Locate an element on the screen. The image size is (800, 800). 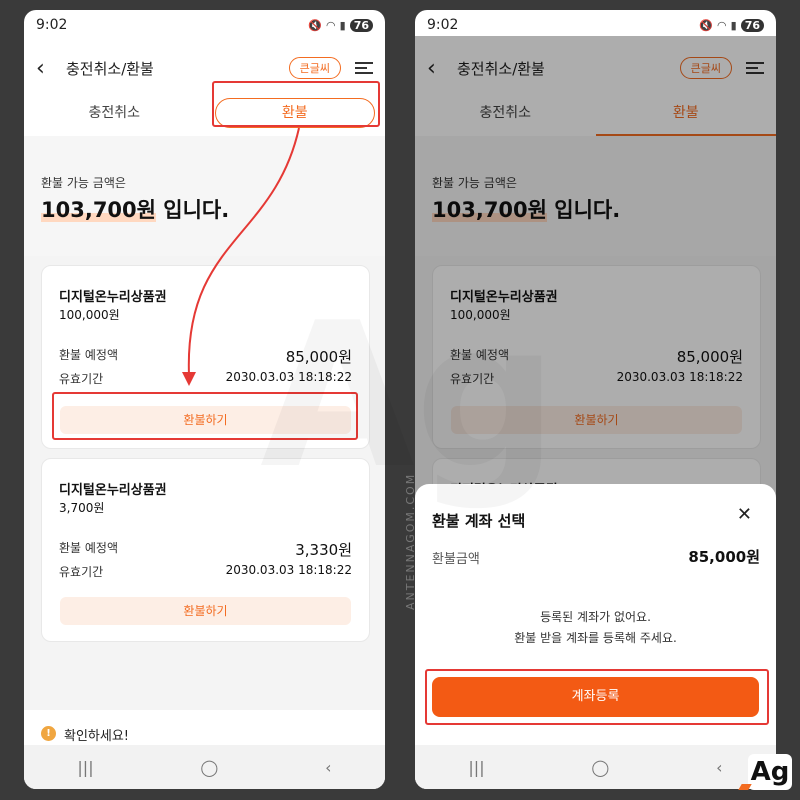
site-watermark: ANTENNAGOM.COM is located at coordinates (410, 541).